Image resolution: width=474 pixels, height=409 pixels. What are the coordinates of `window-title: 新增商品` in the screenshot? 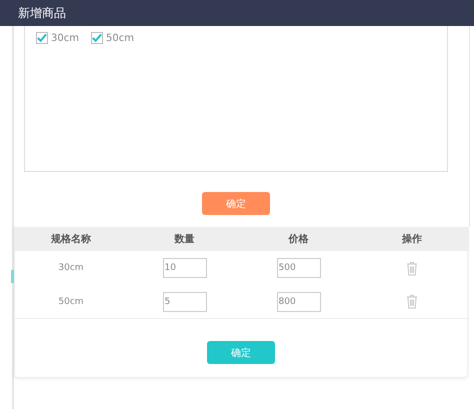 It's located at (237, 13).